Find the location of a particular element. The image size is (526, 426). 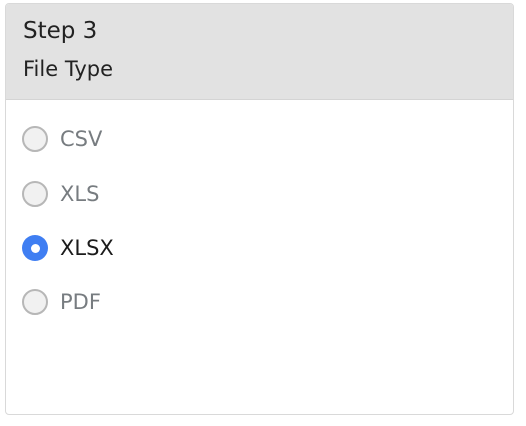

radio-option-xlsx: XLSX is located at coordinates (68, 248).